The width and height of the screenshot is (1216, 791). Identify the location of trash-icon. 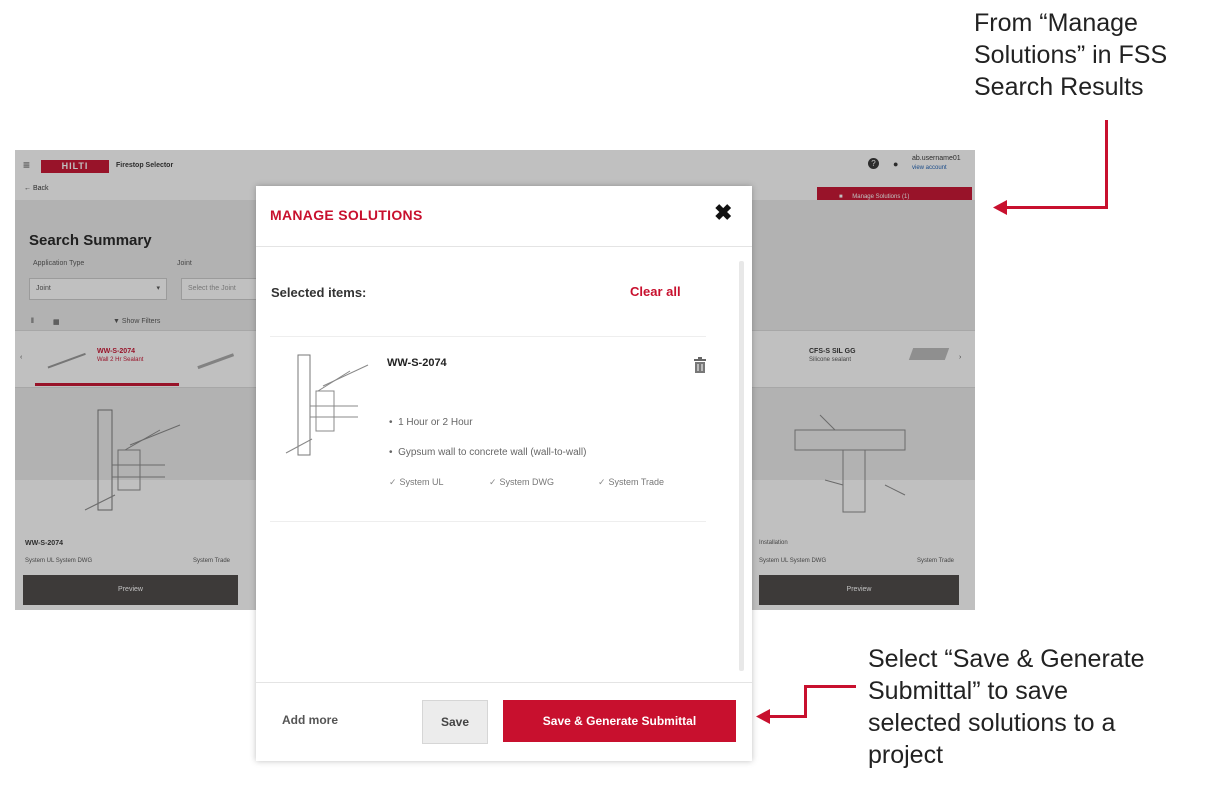
(700, 365).